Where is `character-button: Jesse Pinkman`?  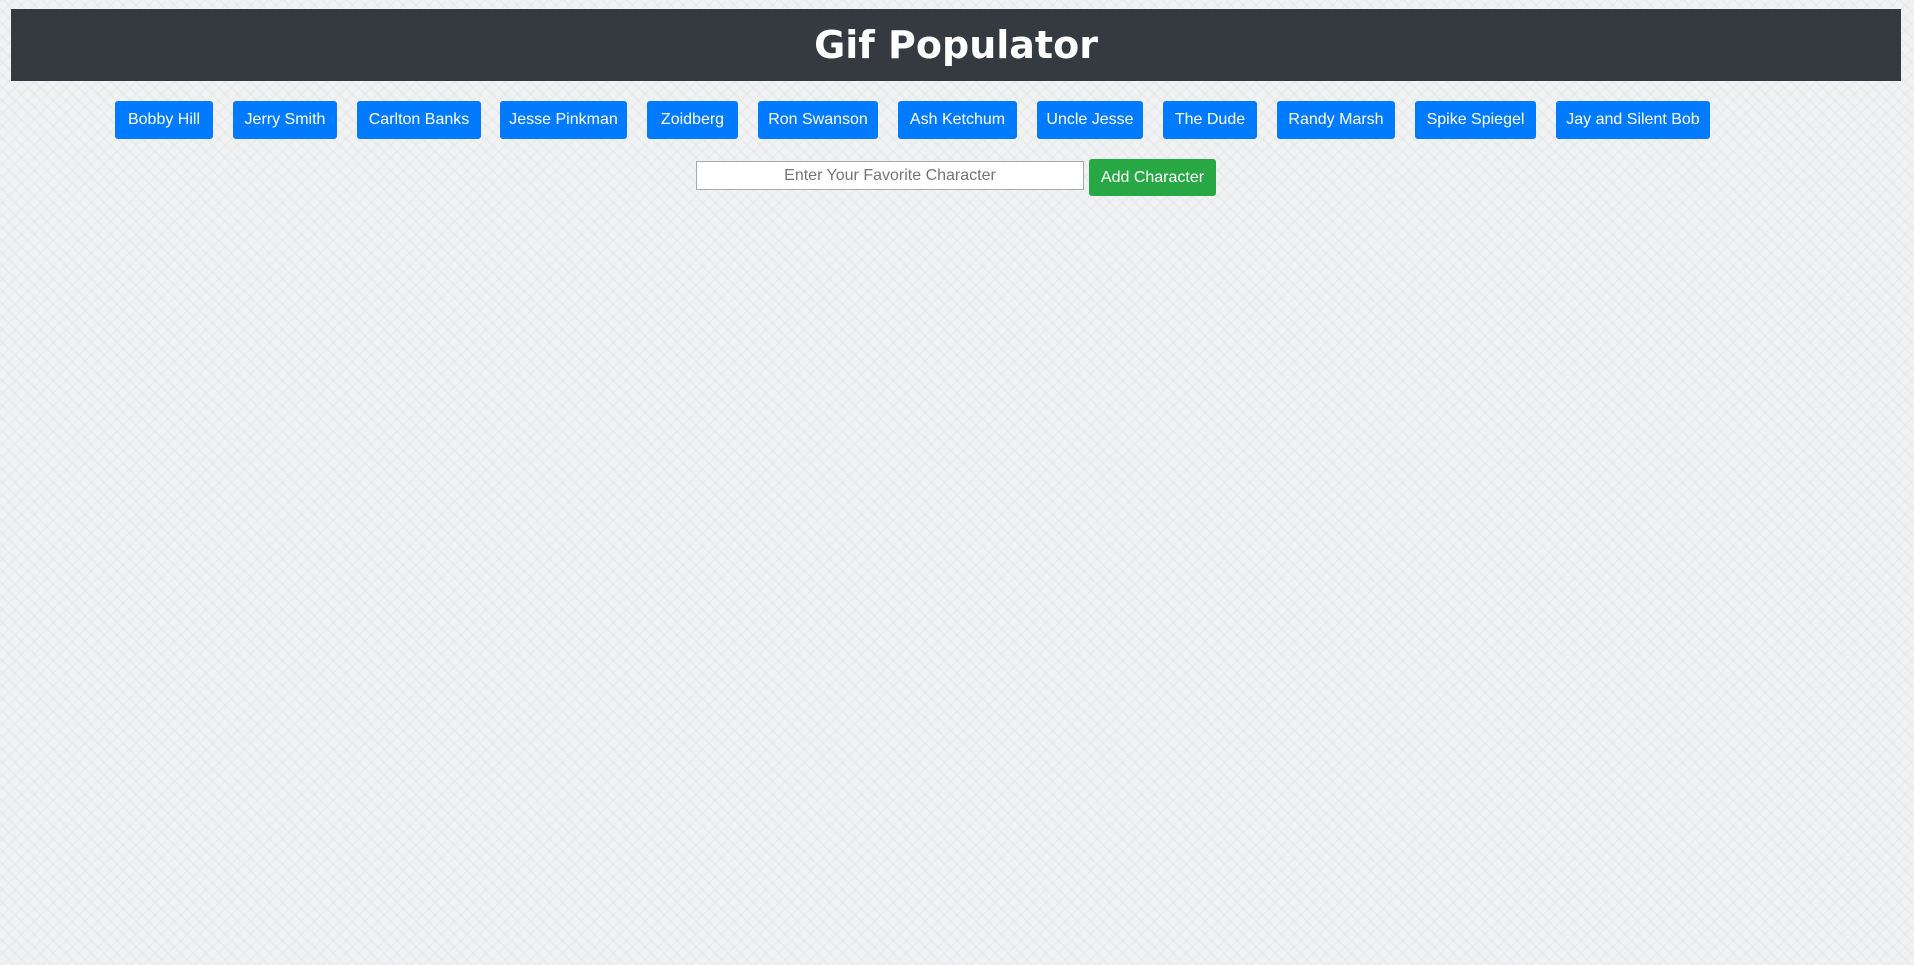
character-button: Jesse Pinkman is located at coordinates (563, 120).